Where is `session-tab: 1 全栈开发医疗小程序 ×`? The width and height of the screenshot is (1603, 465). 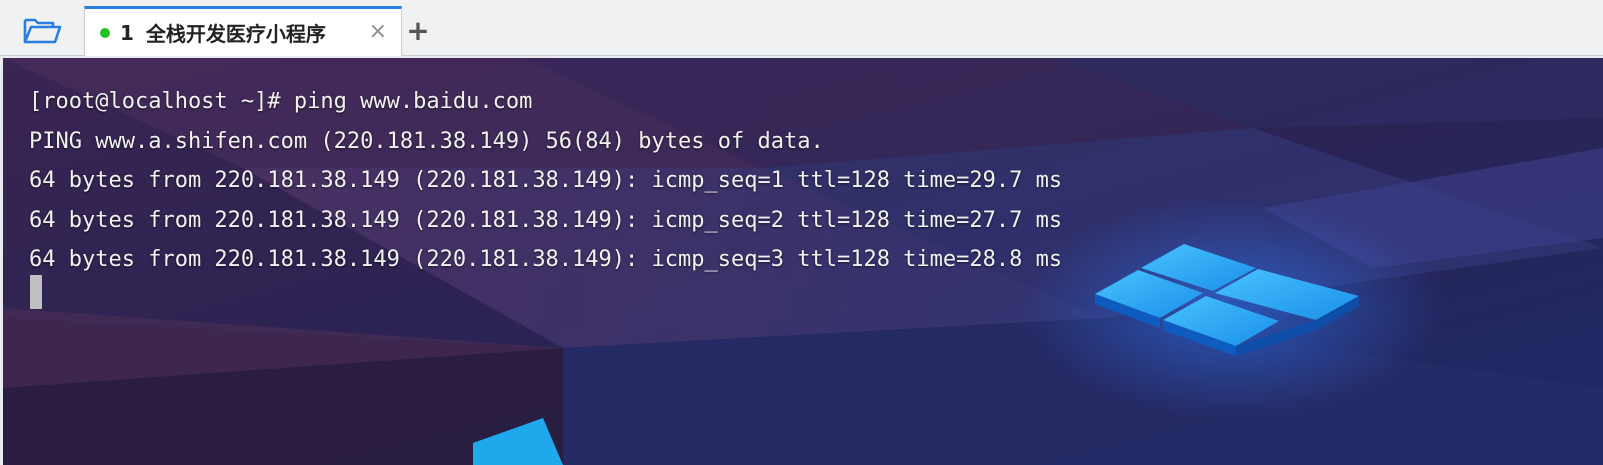
session-tab: 1 全栈开发医疗小程序 × is located at coordinates (243, 31).